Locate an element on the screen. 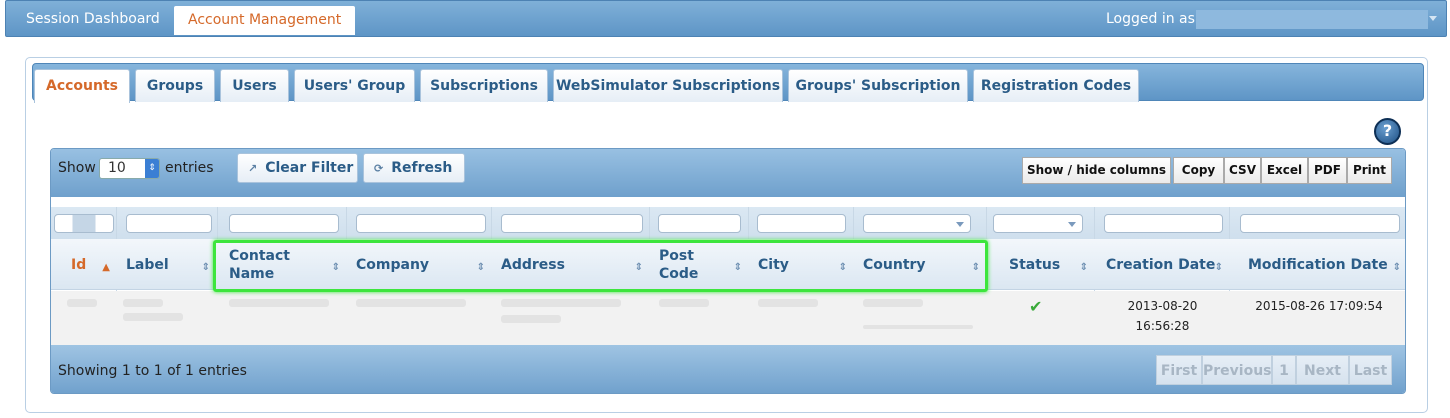 The height and width of the screenshot is (418, 1450). column-header-label: Label ⇕ is located at coordinates (171, 264).